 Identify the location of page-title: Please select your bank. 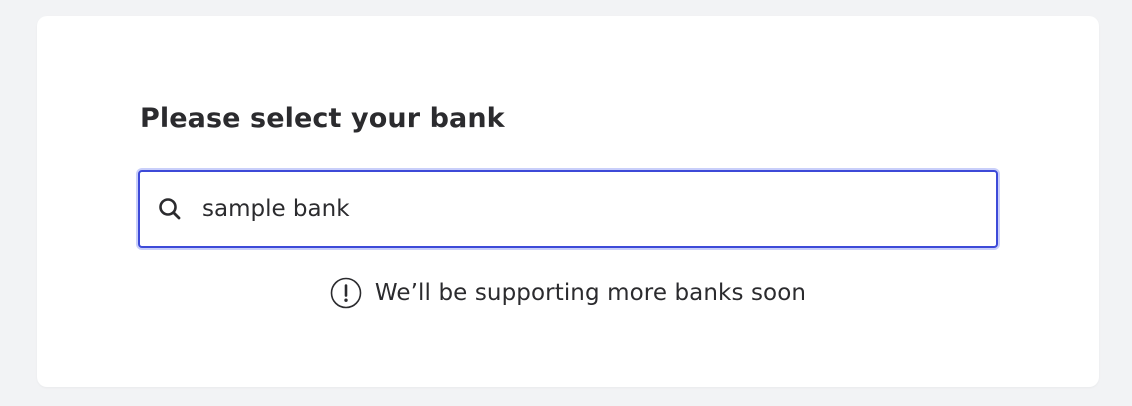
(322, 118).